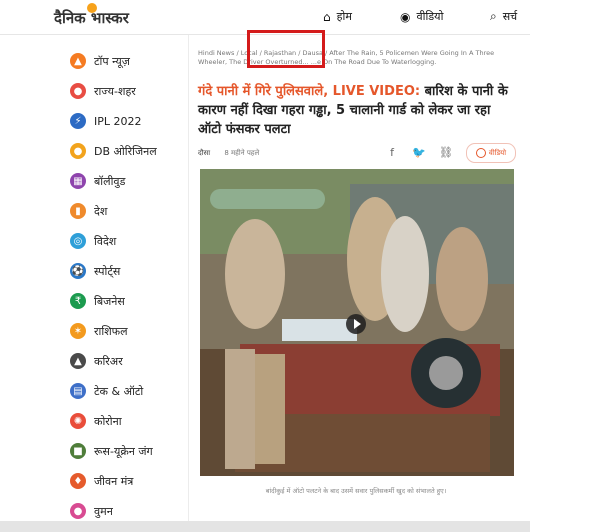 Image resolution: width=613 pixels, height=532 pixels. What do you see at coordinates (105, 241) in the screenshot?
I see `sidebar-item-label: विदेश` at bounding box center [105, 241].